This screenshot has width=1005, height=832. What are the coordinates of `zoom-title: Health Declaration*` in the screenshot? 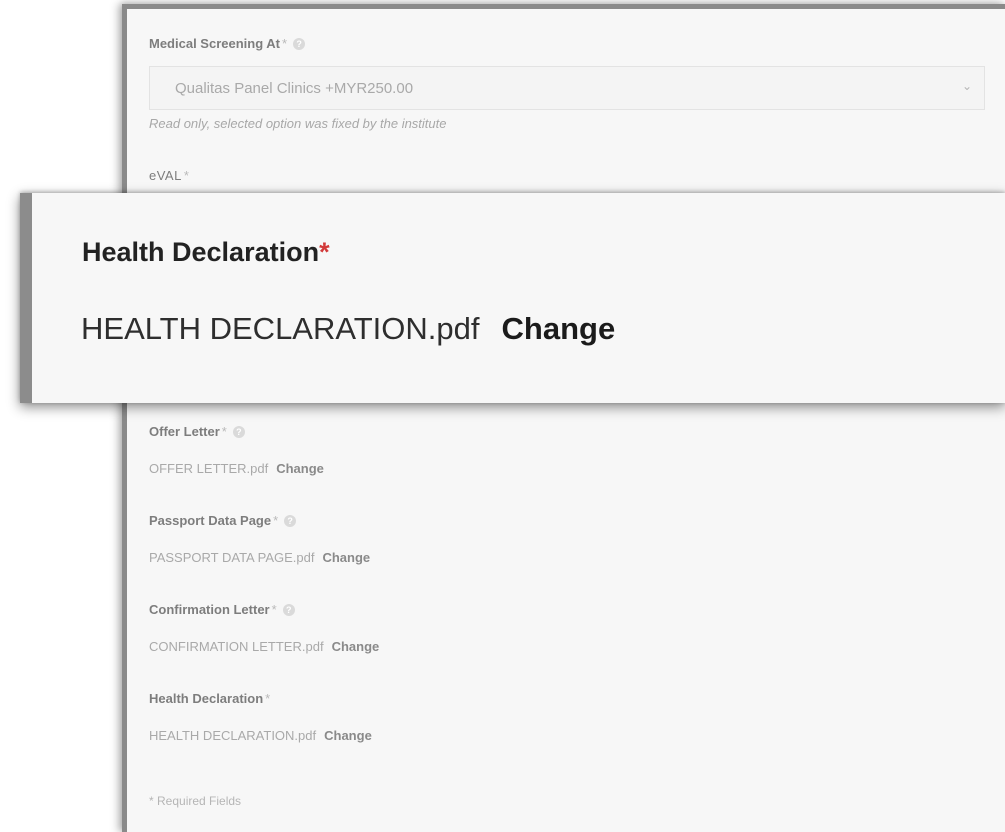 It's located at (206, 252).